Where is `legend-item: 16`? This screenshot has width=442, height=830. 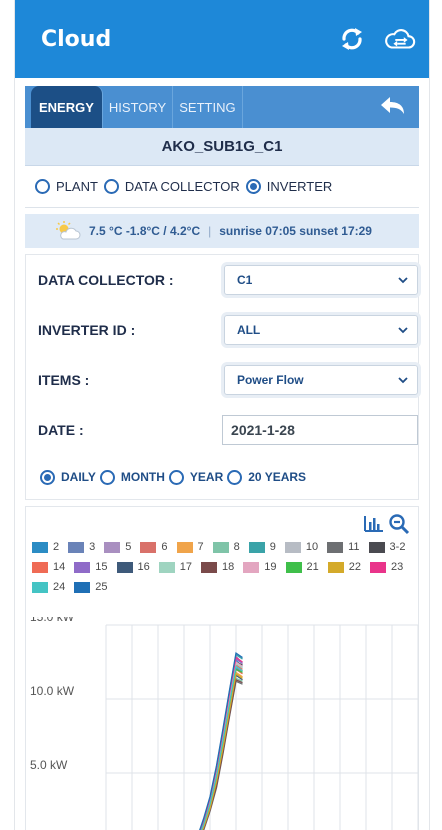
legend-item: 16 is located at coordinates (133, 567).